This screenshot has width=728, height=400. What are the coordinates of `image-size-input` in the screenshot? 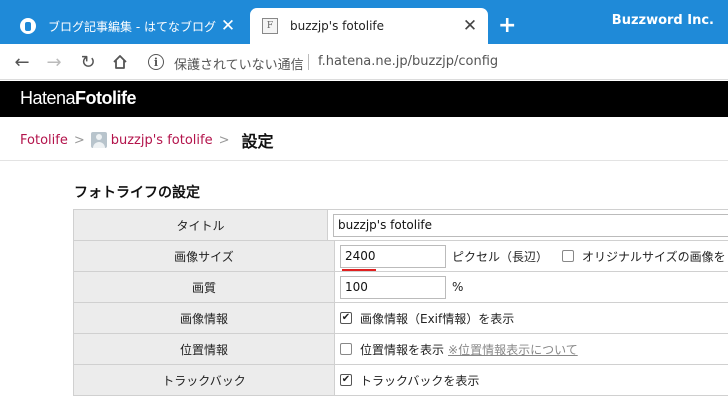 It's located at (393, 256).